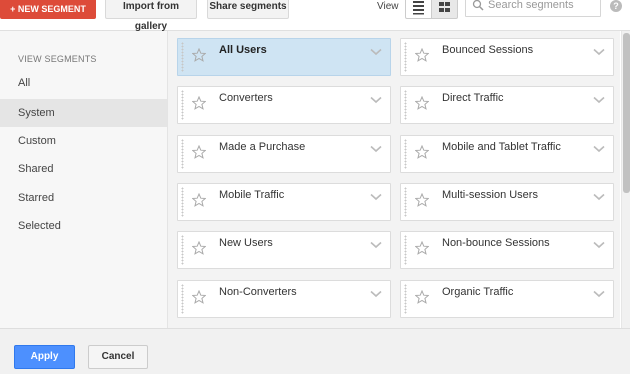 The image size is (630, 374). I want to click on segment-label: Bounced Sessions, so click(488, 50).